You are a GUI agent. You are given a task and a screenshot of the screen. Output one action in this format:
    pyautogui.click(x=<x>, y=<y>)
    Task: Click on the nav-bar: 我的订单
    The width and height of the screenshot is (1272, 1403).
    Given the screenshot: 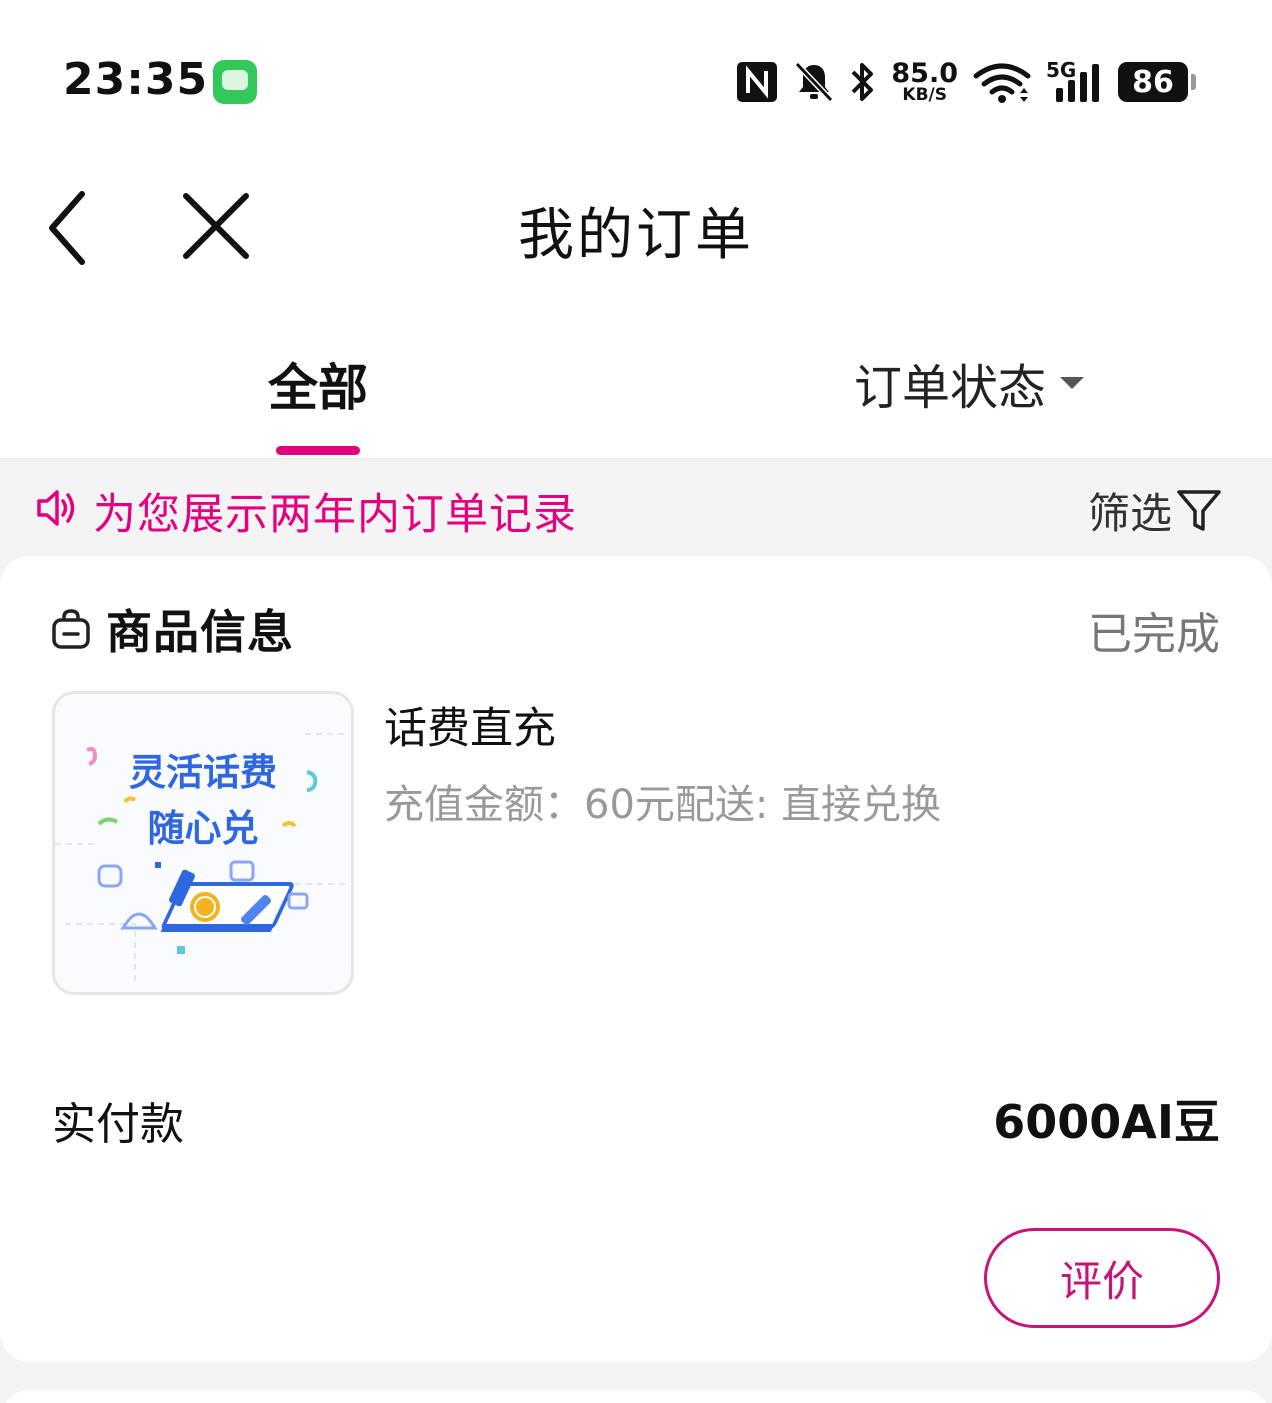 What is the action you would take?
    pyautogui.click(x=636, y=225)
    